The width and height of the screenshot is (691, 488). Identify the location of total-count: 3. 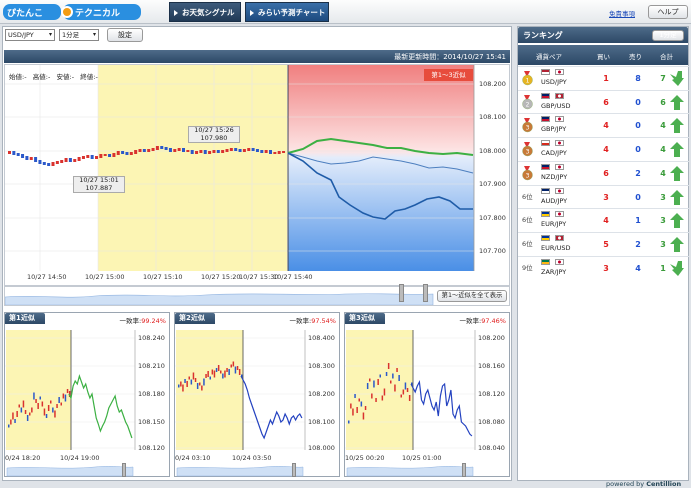
(663, 221).